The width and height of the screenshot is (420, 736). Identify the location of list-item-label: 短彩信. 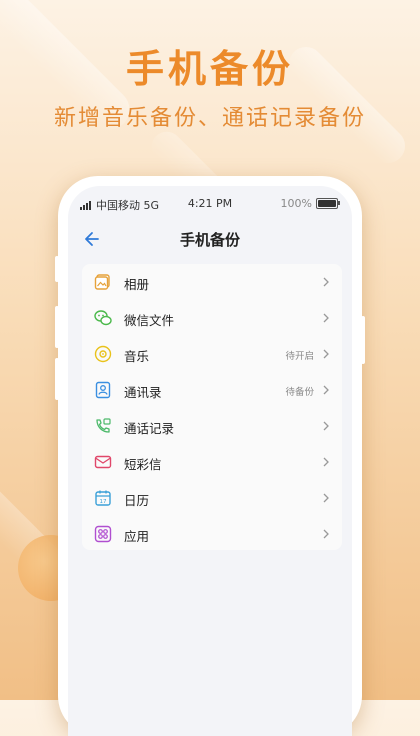
(143, 464).